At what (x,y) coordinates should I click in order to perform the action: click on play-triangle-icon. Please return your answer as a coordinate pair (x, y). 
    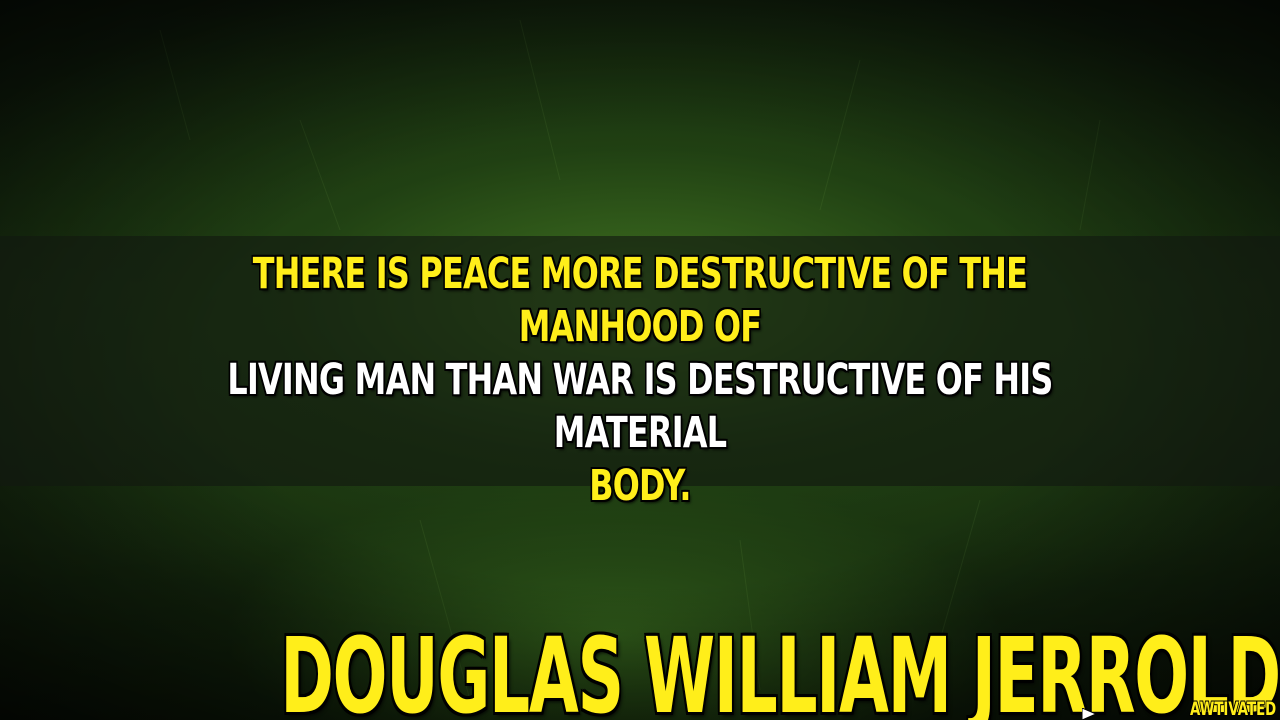
    Looking at the image, I should click on (1089, 714).